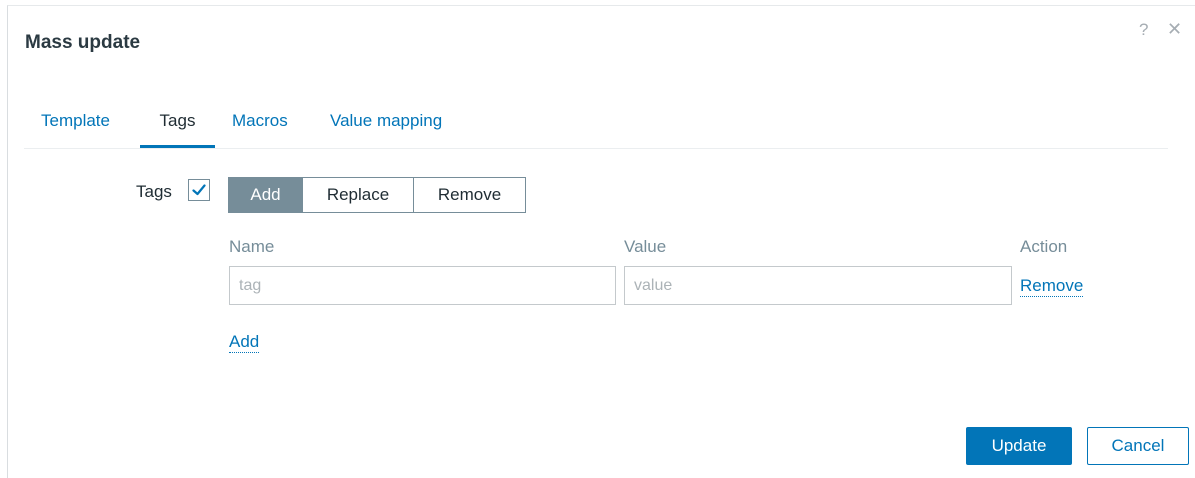 The height and width of the screenshot is (478, 1195). I want to click on remove-tag-link: Remove, so click(1052, 286).